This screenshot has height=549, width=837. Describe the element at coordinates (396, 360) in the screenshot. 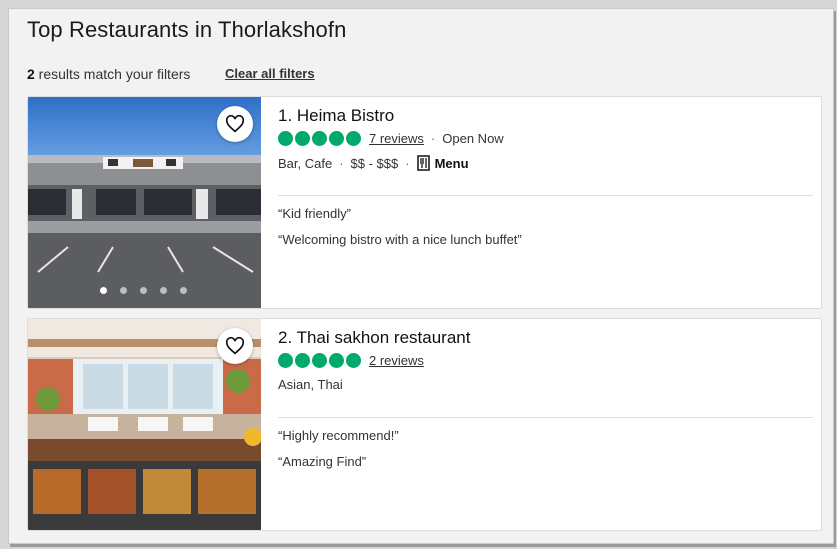

I see `reviews-link: 2 reviews` at that location.